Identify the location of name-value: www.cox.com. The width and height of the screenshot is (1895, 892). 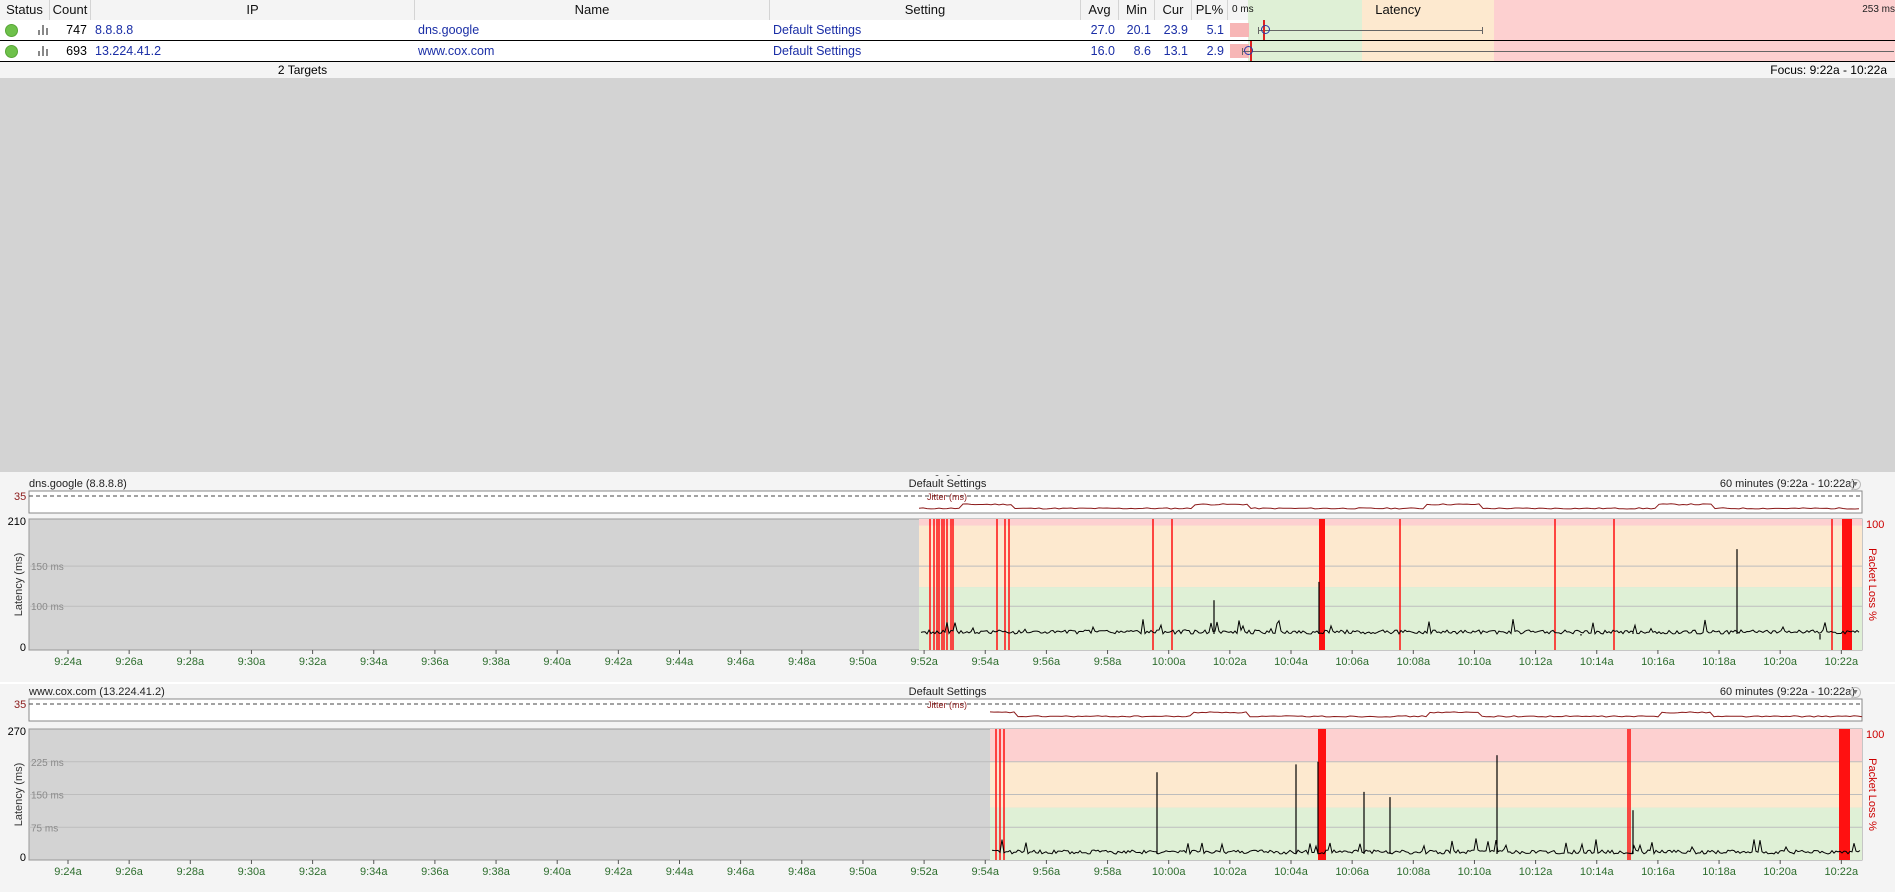
(588, 51).